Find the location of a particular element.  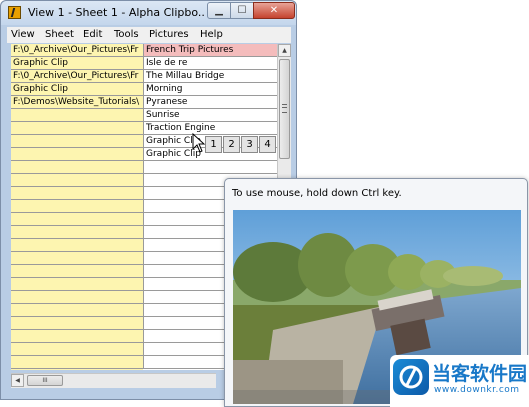

downkr-logo-icon is located at coordinates (411, 377).